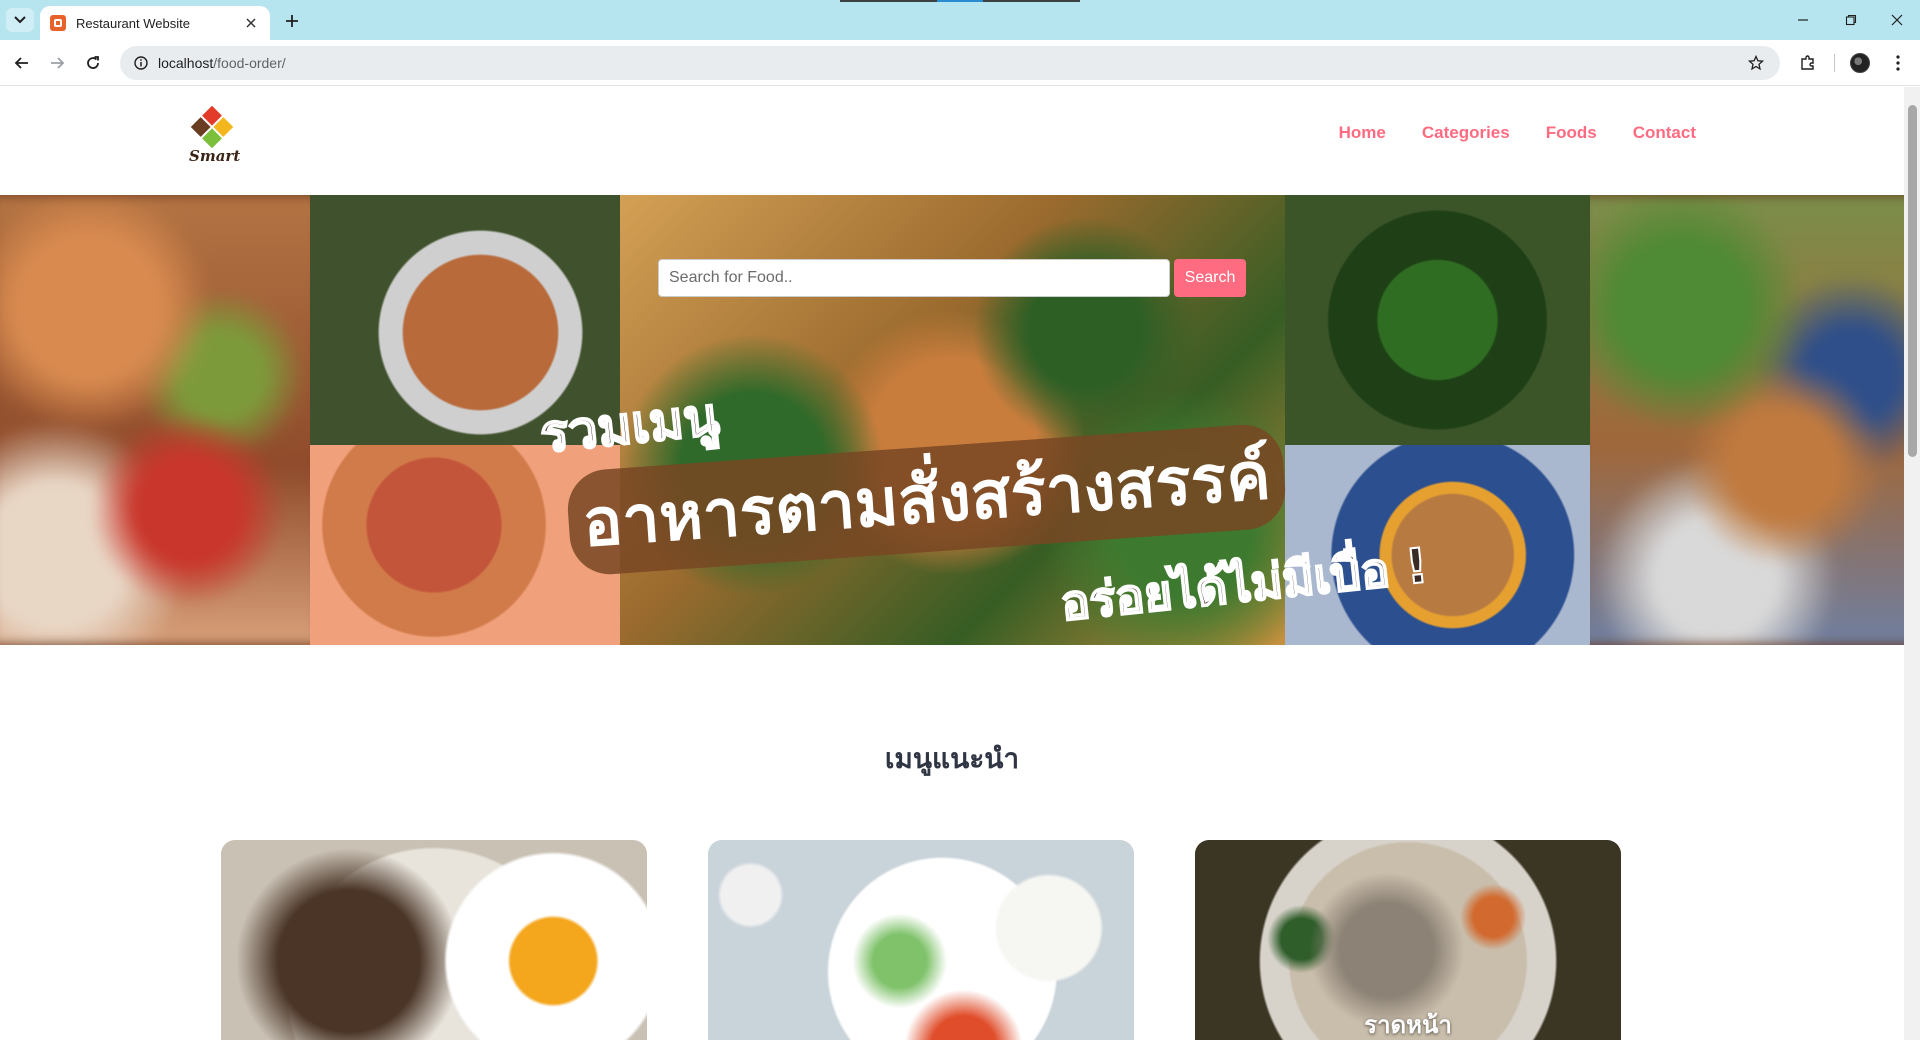 The width and height of the screenshot is (1920, 1040). What do you see at coordinates (914, 278) in the screenshot?
I see `food-search-input` at bounding box center [914, 278].